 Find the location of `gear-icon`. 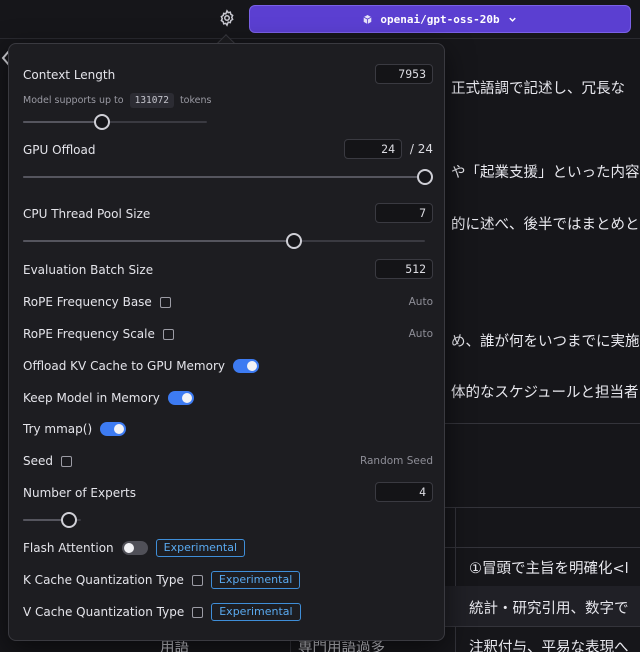

gear-icon is located at coordinates (227, 18).